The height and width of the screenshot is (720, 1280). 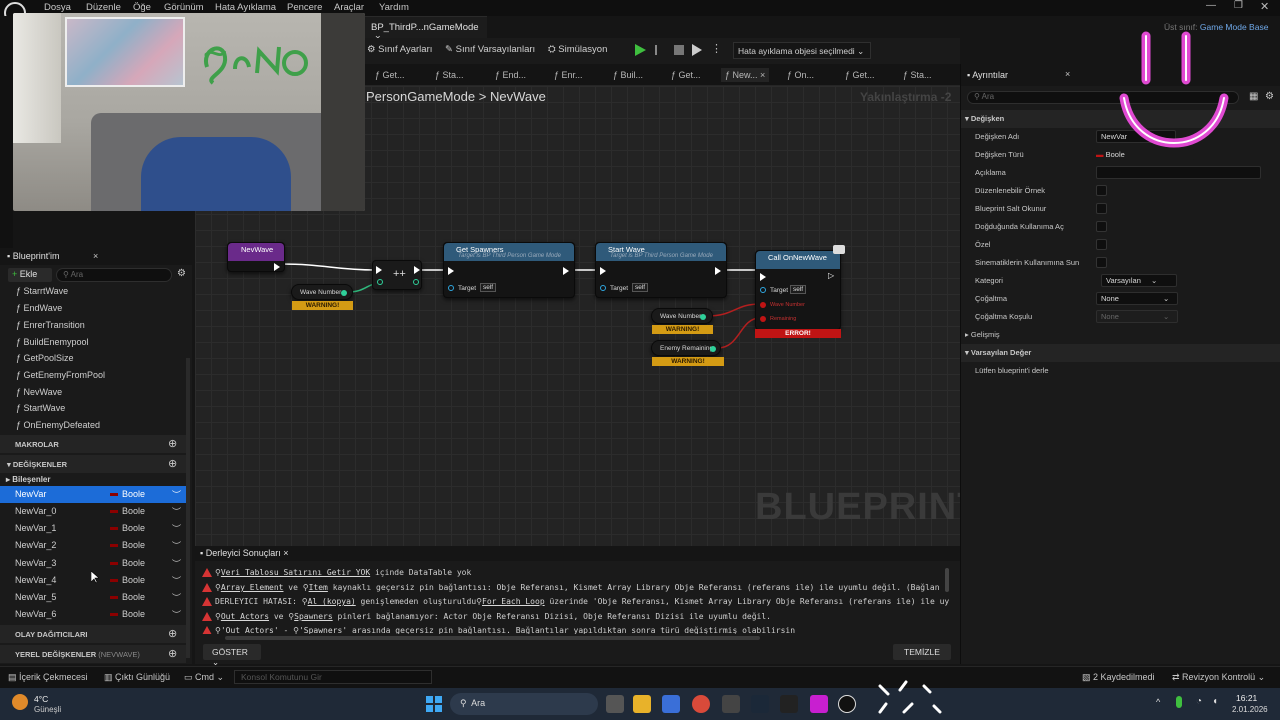 What do you see at coordinates (397, 275) in the screenshot?
I see `increment-node: ++` at bounding box center [397, 275].